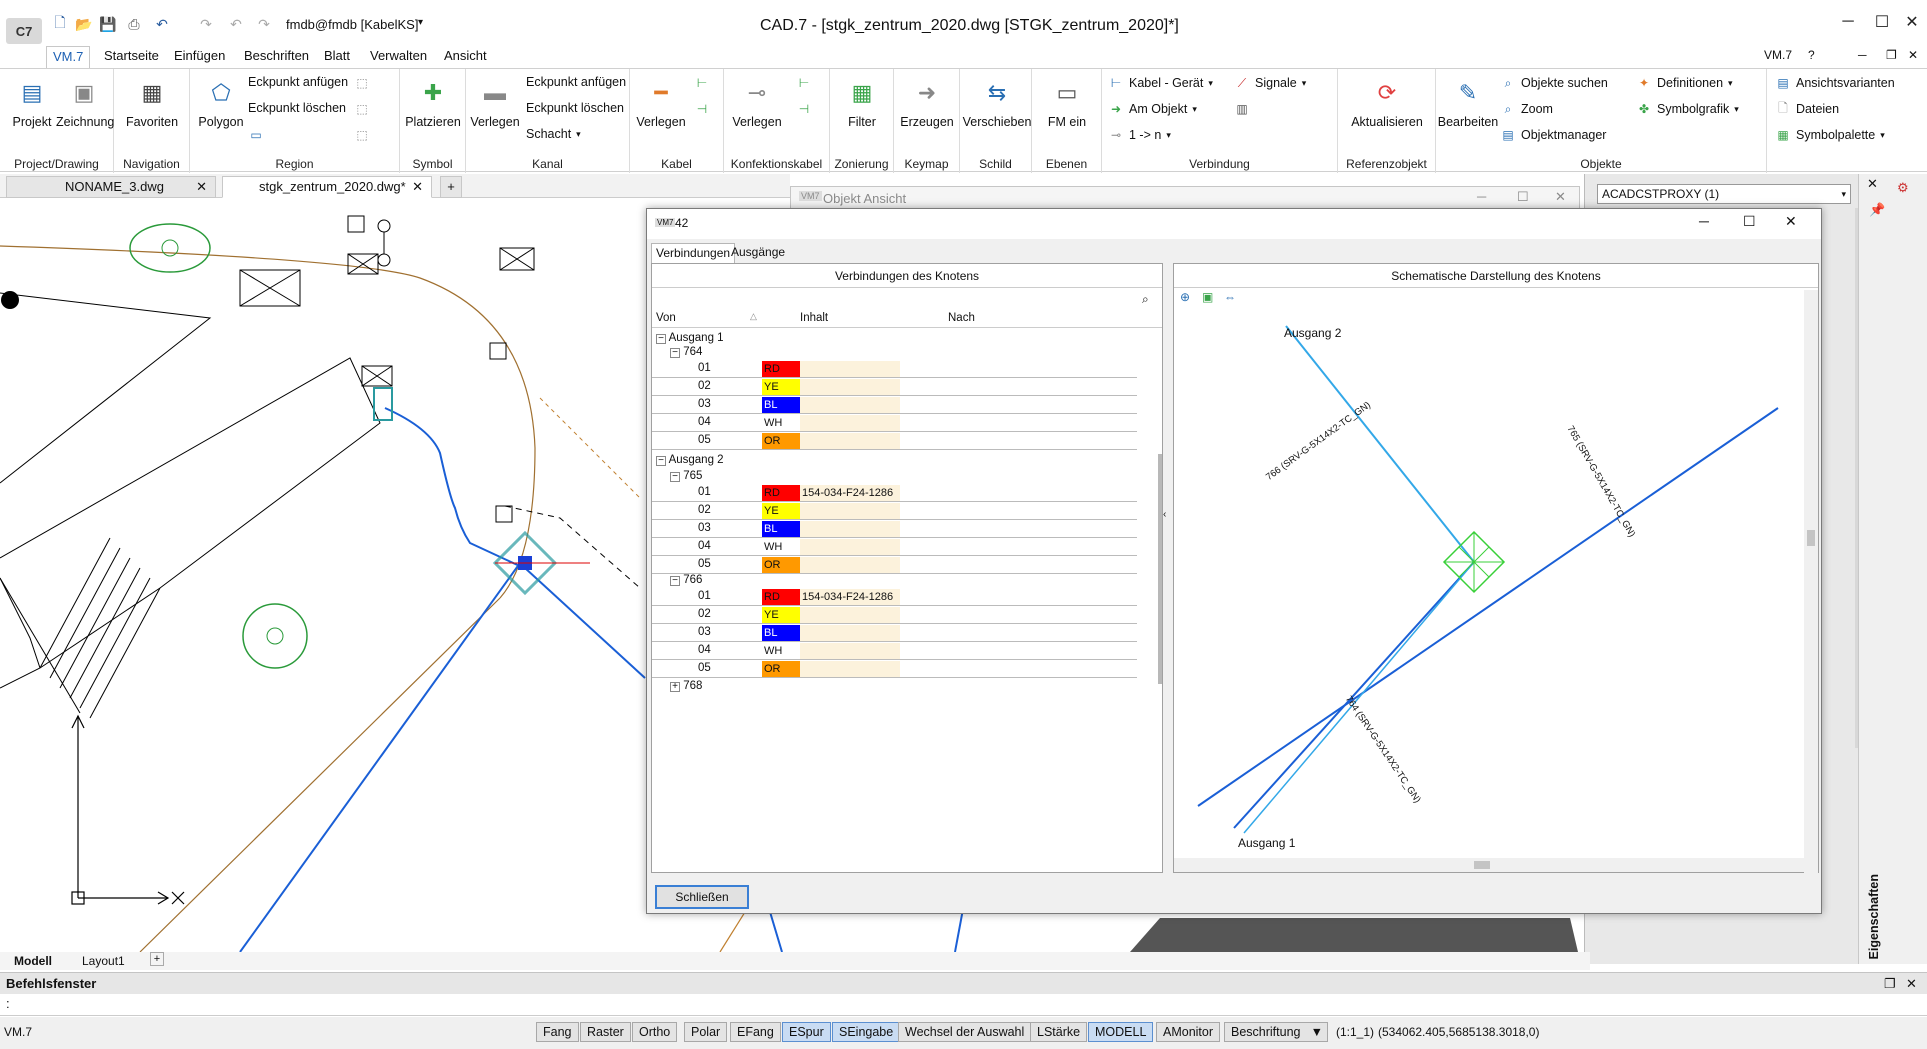 Image resolution: width=1927 pixels, height=1049 pixels. Describe the element at coordinates (398, 57) in the screenshot. I see `tab-verwalten: Verwalten` at that location.